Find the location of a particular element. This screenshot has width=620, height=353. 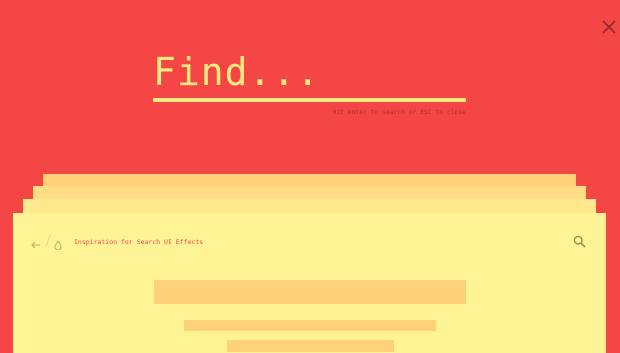

arrow-left-icon is located at coordinates (35, 245).